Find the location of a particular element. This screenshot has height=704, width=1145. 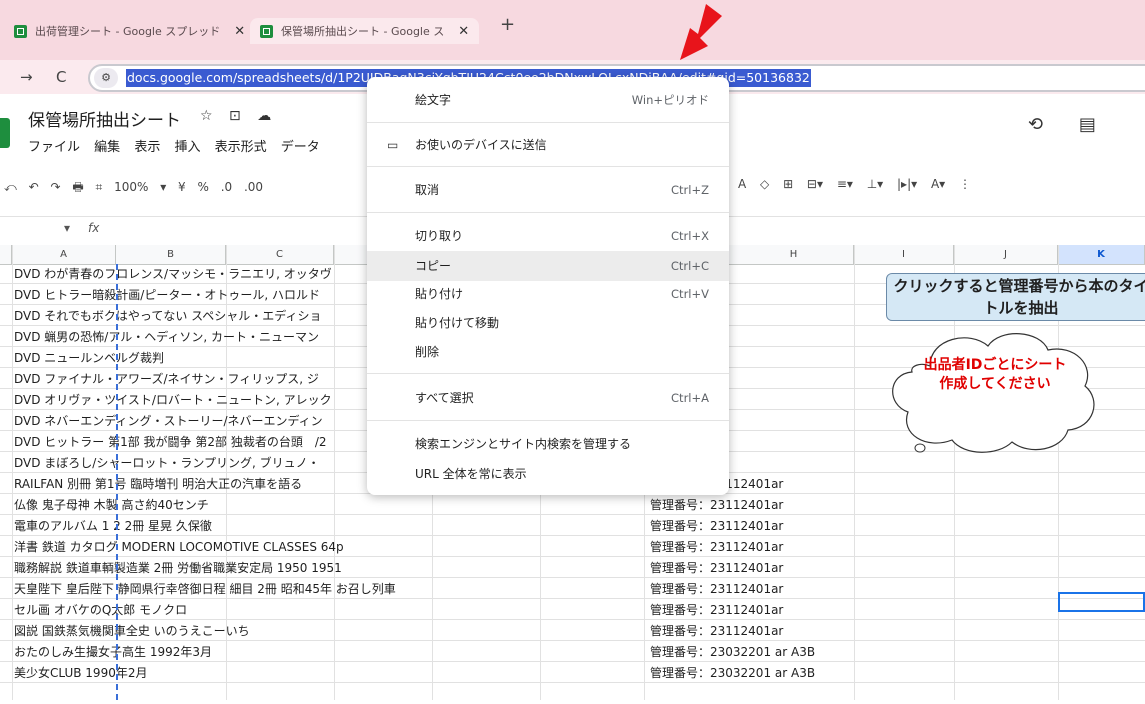

column-header-c: C is located at coordinates (280, 254).